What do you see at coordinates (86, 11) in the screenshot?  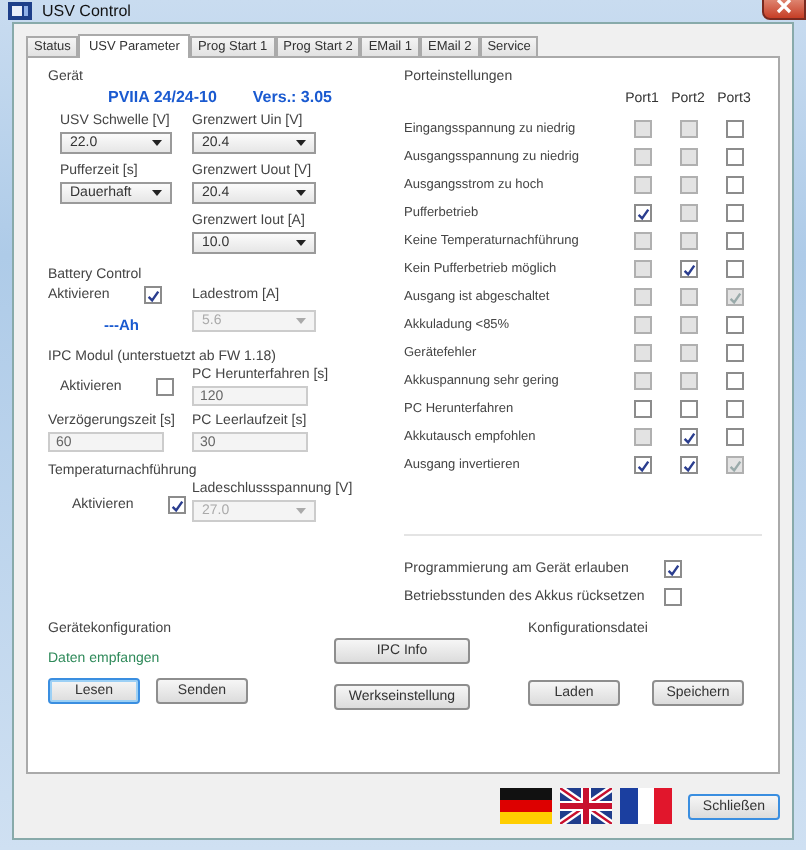 I see `window-title: USV Control` at bounding box center [86, 11].